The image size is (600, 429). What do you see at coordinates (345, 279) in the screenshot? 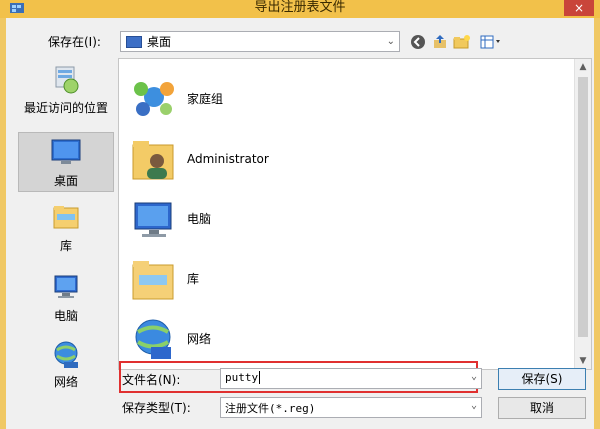
I see `list-item: 库` at bounding box center [345, 279].